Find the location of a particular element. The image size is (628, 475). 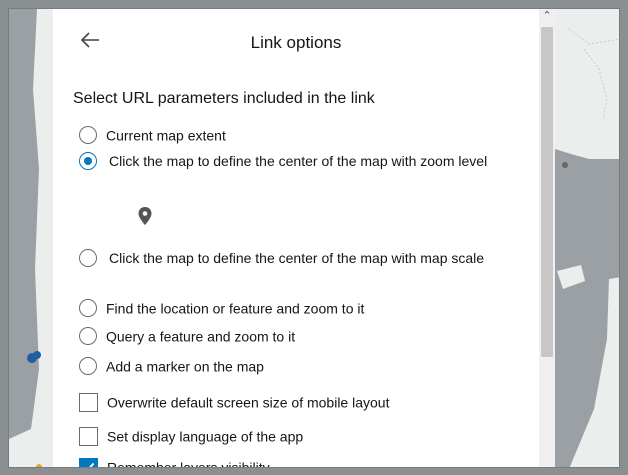

radio-add-marker: Add a marker on the map is located at coordinates (171, 365).